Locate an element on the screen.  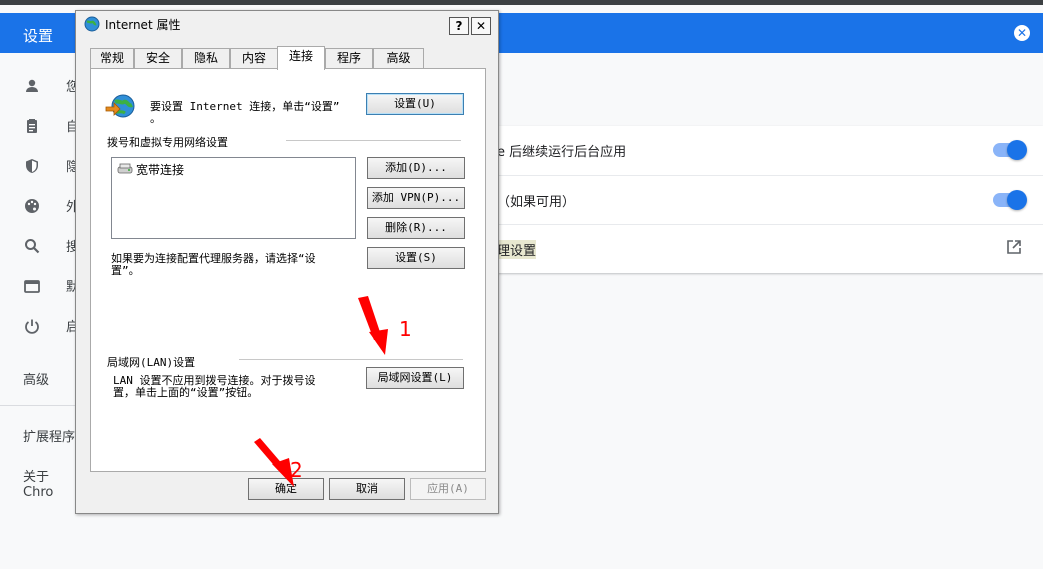
dialog-tabs: 常规 安全 隐私 内容 连接 程序 高级 is located at coordinates (290, 58).